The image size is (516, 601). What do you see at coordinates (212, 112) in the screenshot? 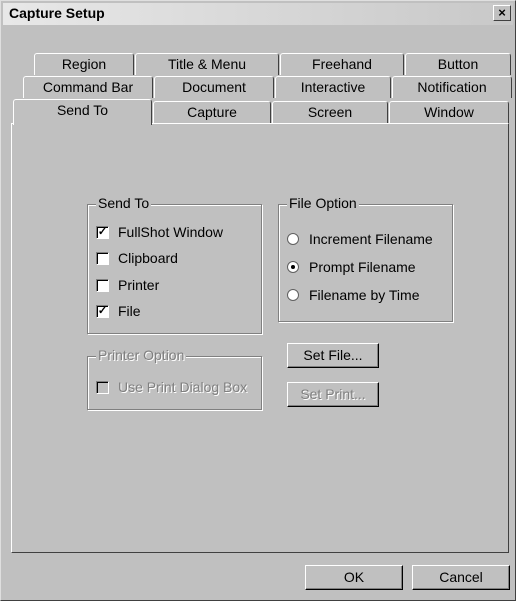
I see `tab-capture: Capture` at bounding box center [212, 112].